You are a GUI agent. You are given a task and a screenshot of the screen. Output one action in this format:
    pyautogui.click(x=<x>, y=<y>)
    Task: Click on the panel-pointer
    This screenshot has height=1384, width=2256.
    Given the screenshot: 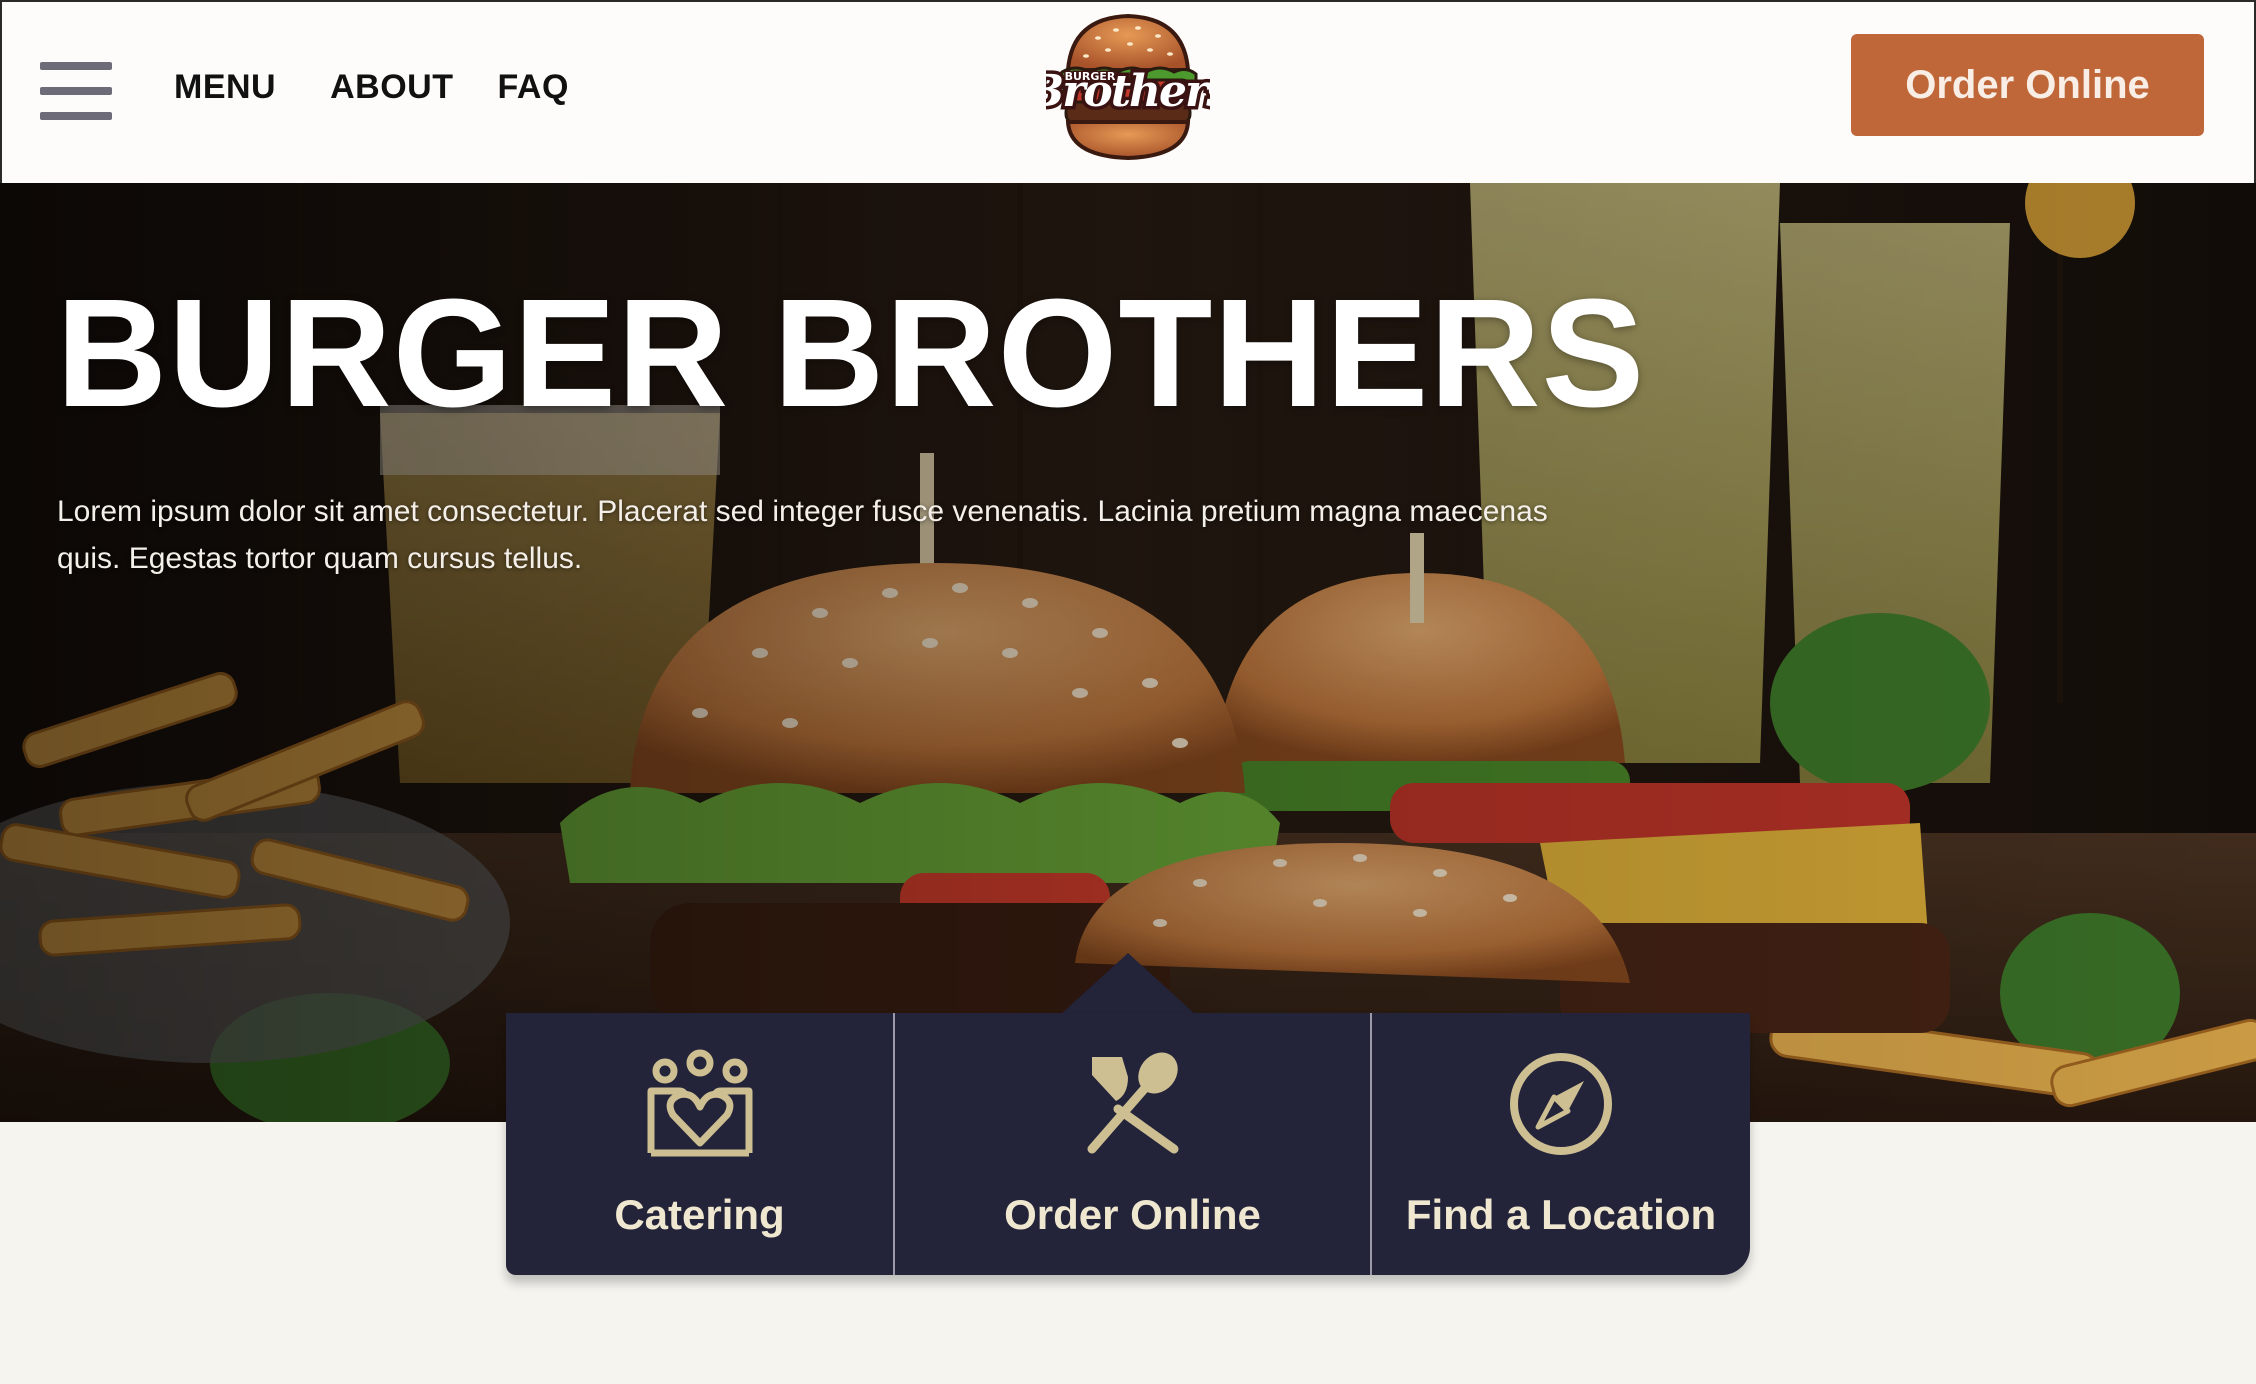 What is the action you would take?
    pyautogui.click(x=1128, y=984)
    